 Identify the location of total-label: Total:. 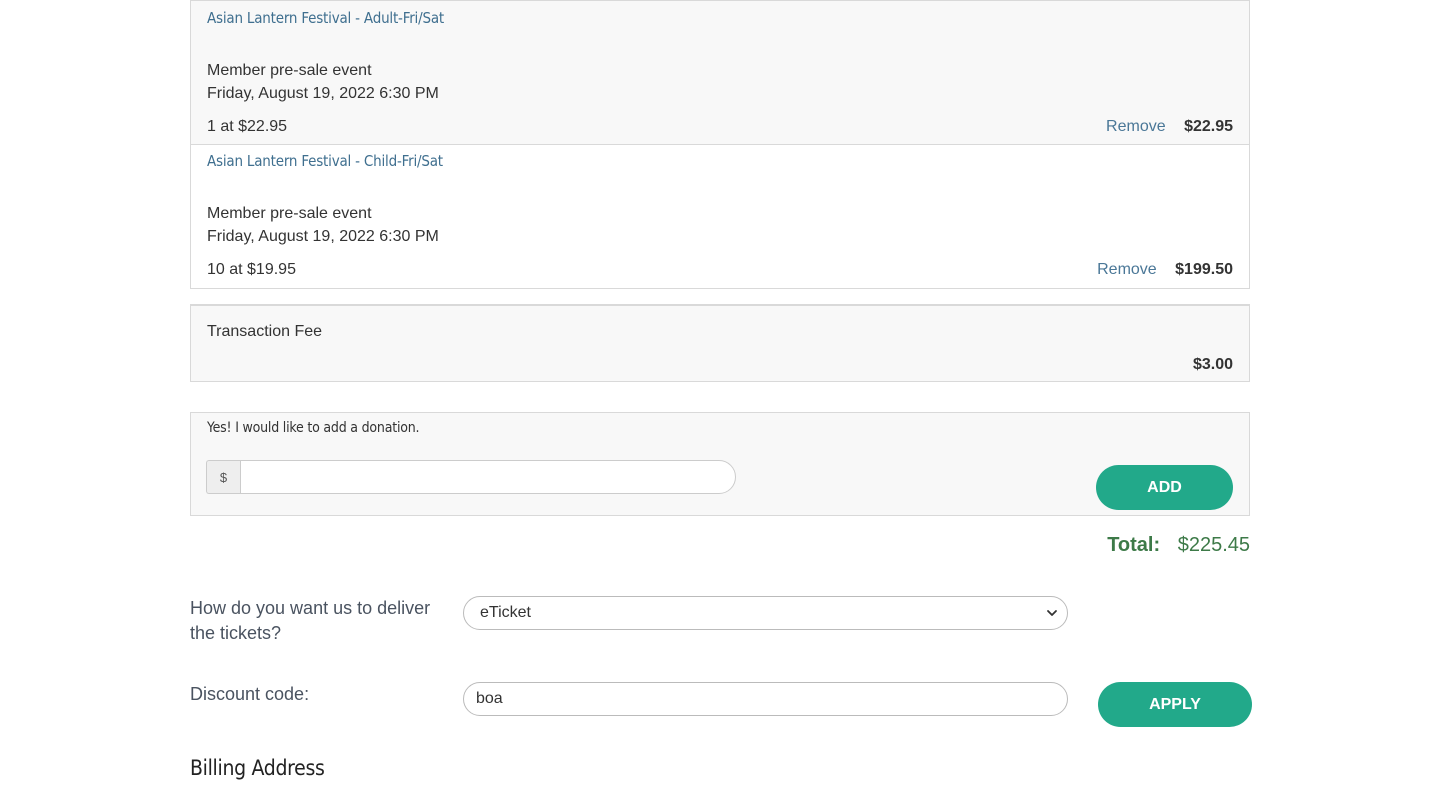
(1134, 545).